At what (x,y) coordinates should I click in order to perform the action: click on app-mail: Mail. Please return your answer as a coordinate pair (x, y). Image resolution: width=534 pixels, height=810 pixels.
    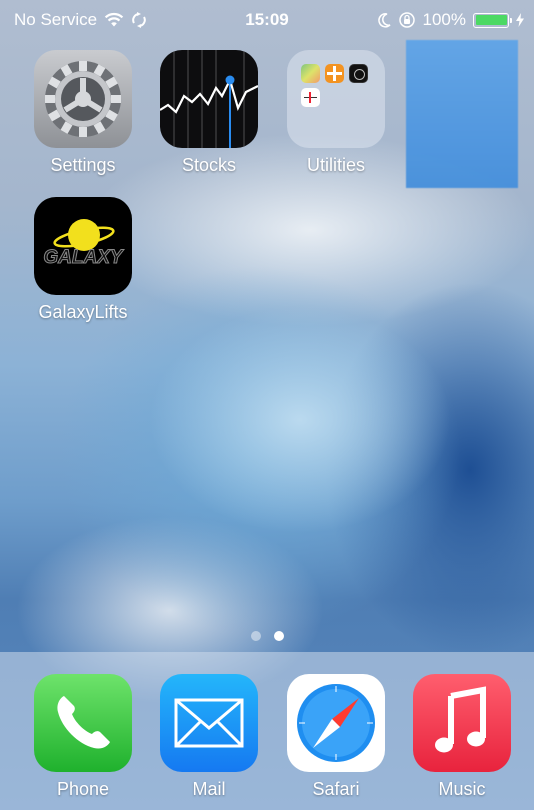
    Looking at the image, I should click on (209, 737).